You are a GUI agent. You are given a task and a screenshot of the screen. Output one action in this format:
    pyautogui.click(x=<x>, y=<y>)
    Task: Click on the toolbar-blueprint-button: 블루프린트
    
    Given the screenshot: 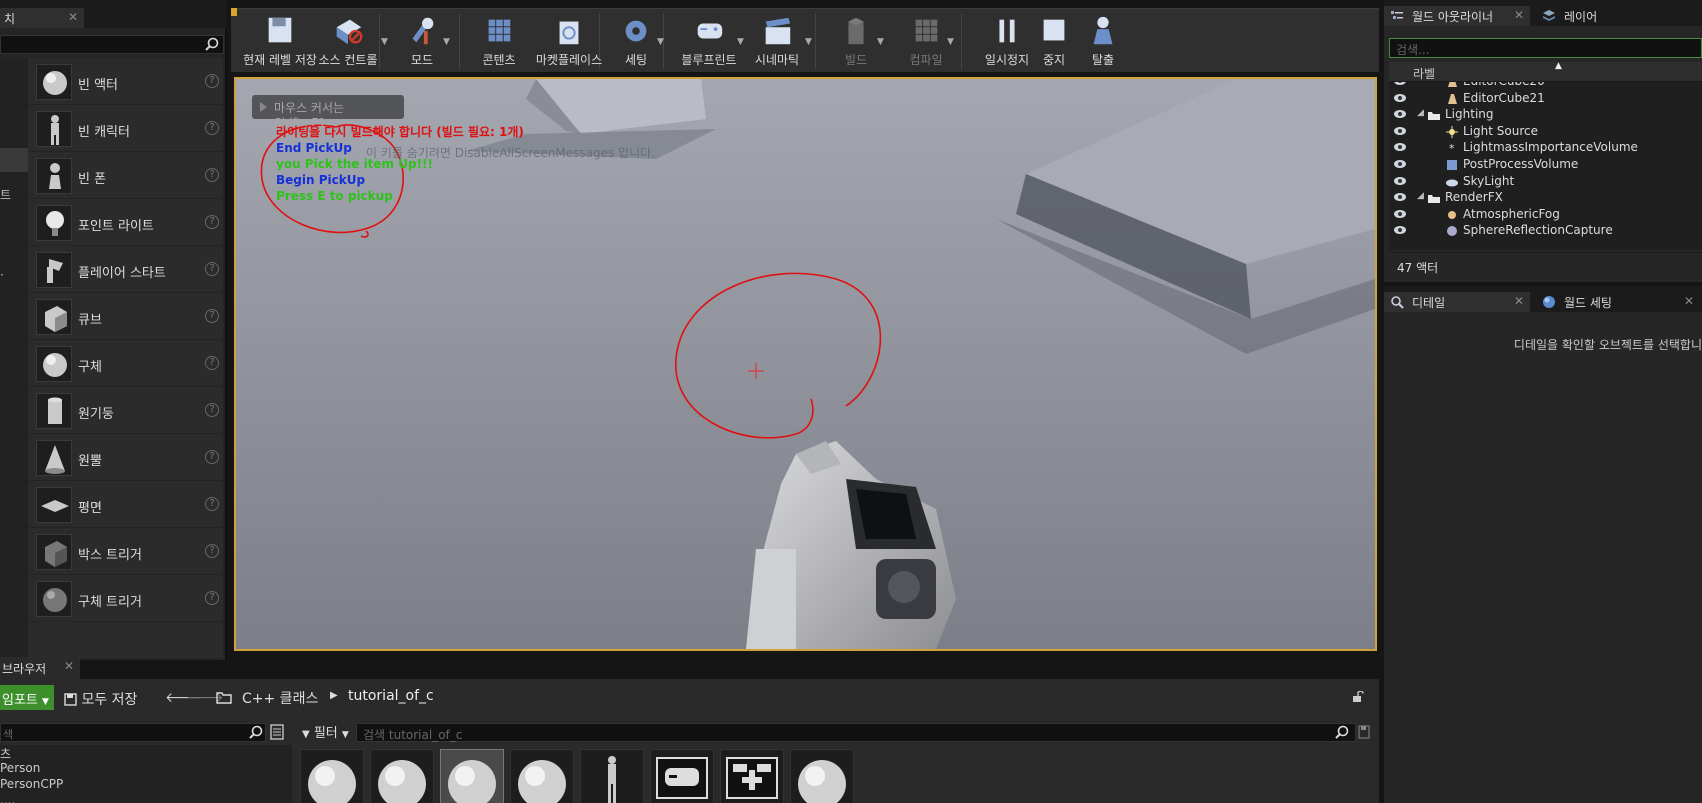 What is the action you would take?
    pyautogui.click(x=709, y=41)
    